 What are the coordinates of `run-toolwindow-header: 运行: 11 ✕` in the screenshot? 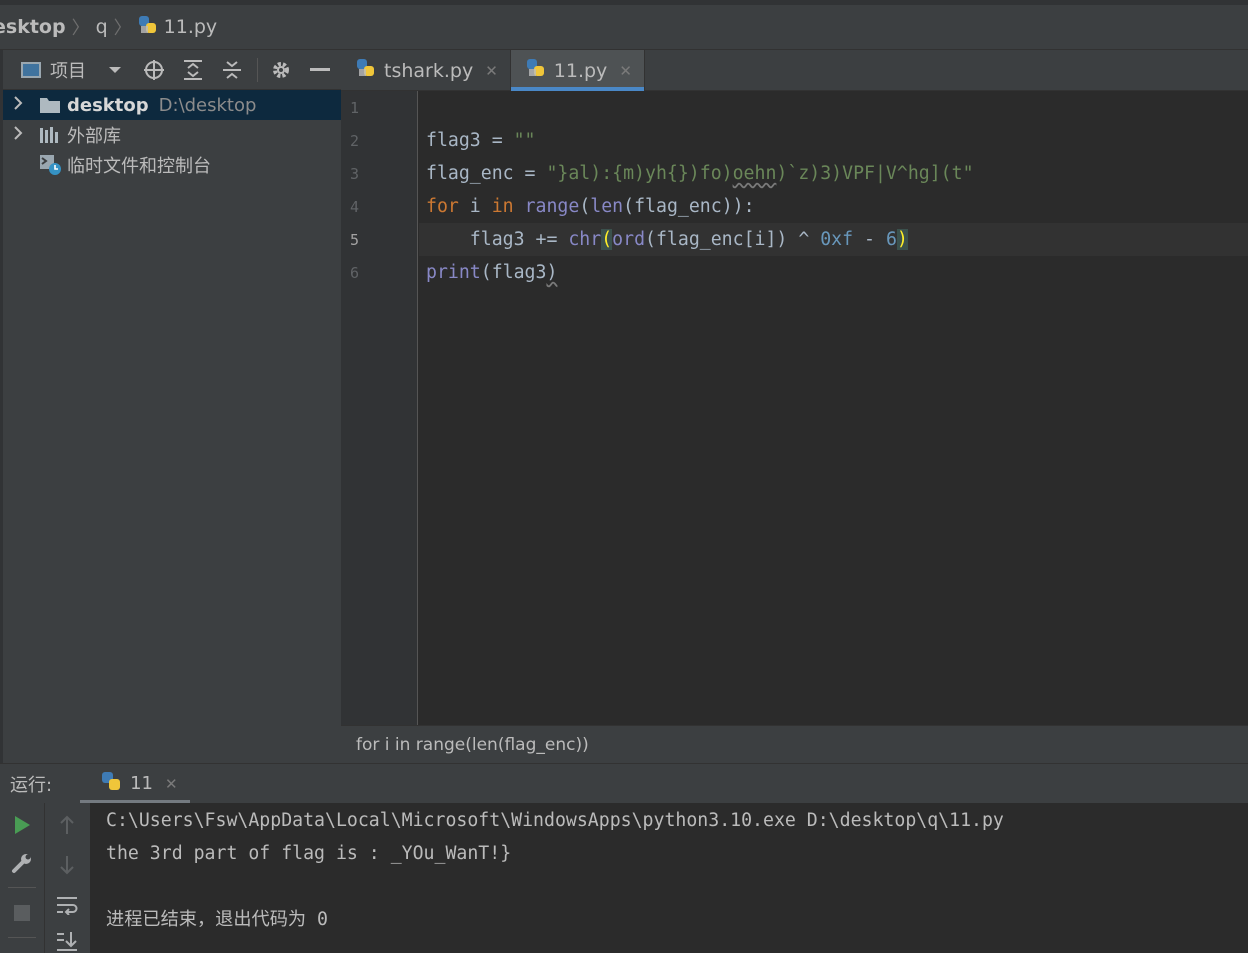 It's located at (624, 783).